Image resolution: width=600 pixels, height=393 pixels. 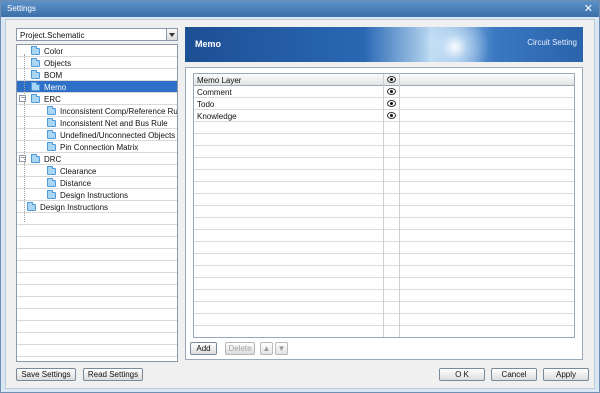 What do you see at coordinates (52, 35) in the screenshot?
I see `project-dropdown-value: Project.Schematic` at bounding box center [52, 35].